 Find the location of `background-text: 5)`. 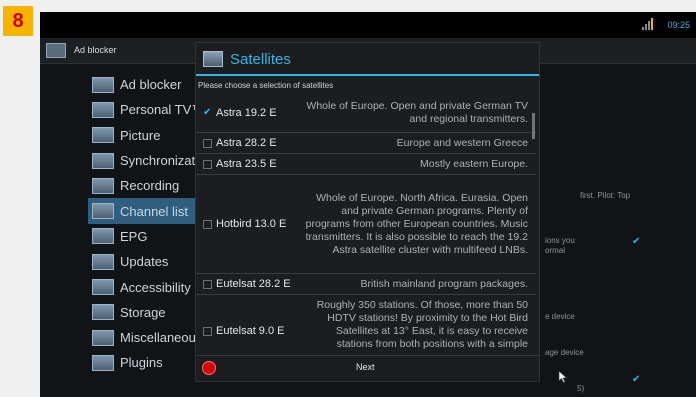

background-text: 5) is located at coordinates (581, 388).